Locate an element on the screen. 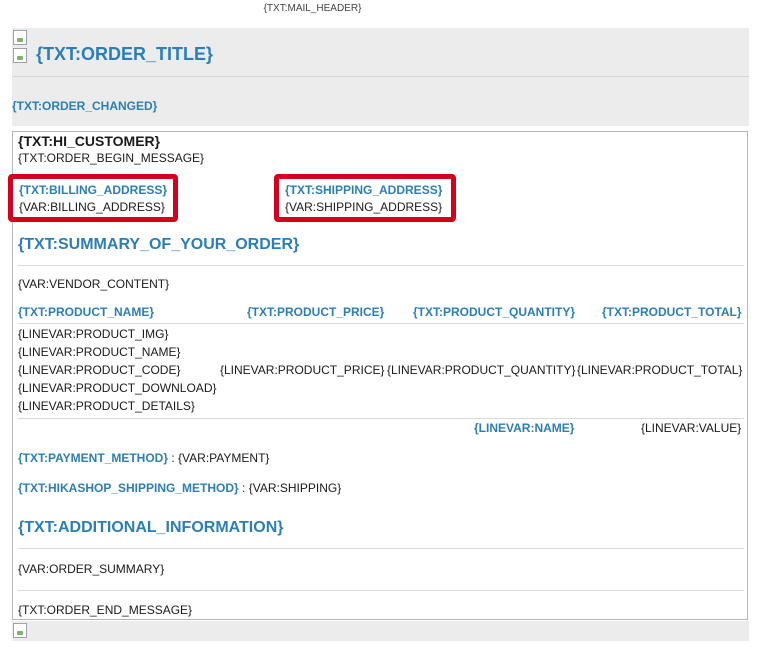  column-product-price: {TXT:PRODUCT_PRICE} is located at coordinates (316, 312).